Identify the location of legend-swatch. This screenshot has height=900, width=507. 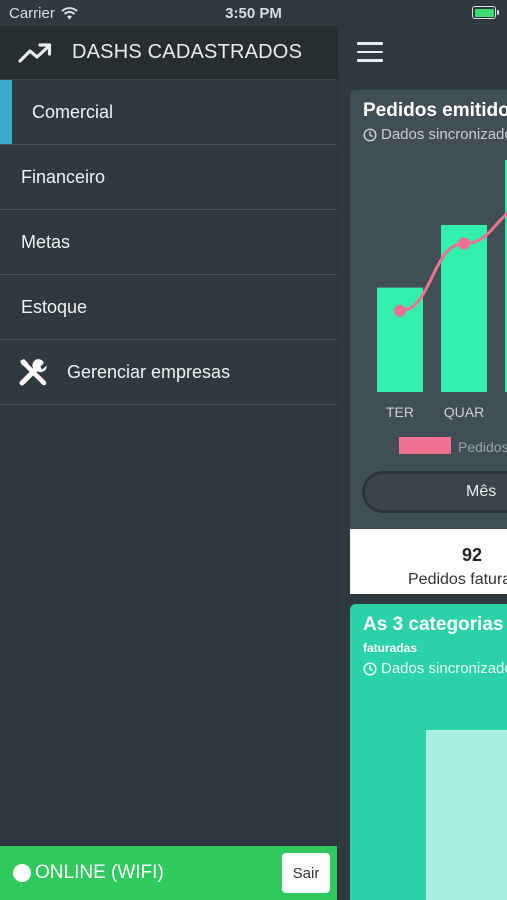
(425, 445).